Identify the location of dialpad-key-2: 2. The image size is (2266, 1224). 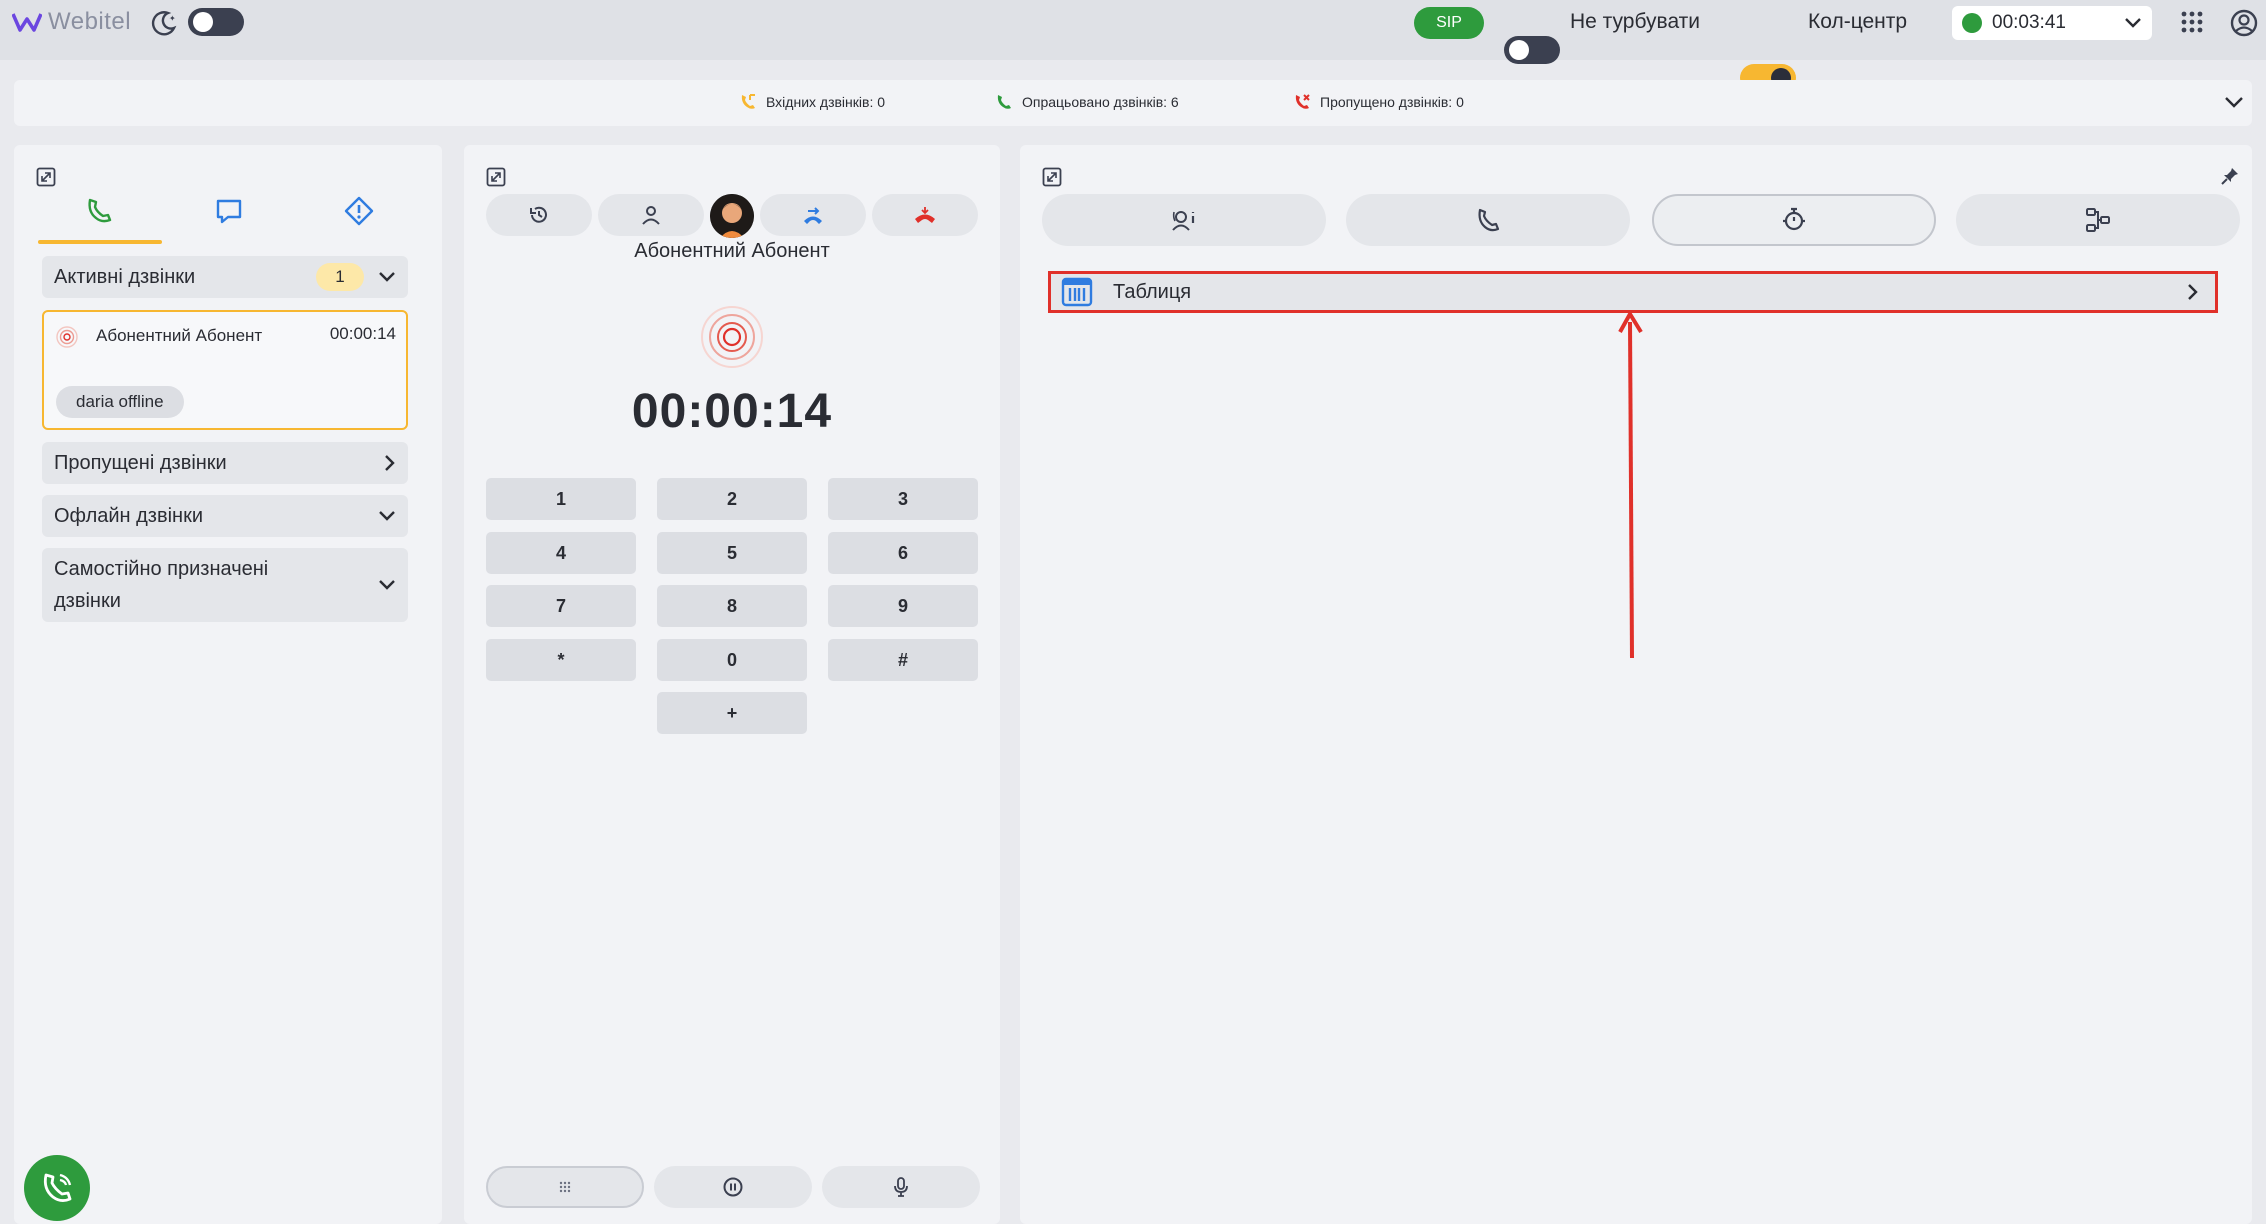
(732, 499).